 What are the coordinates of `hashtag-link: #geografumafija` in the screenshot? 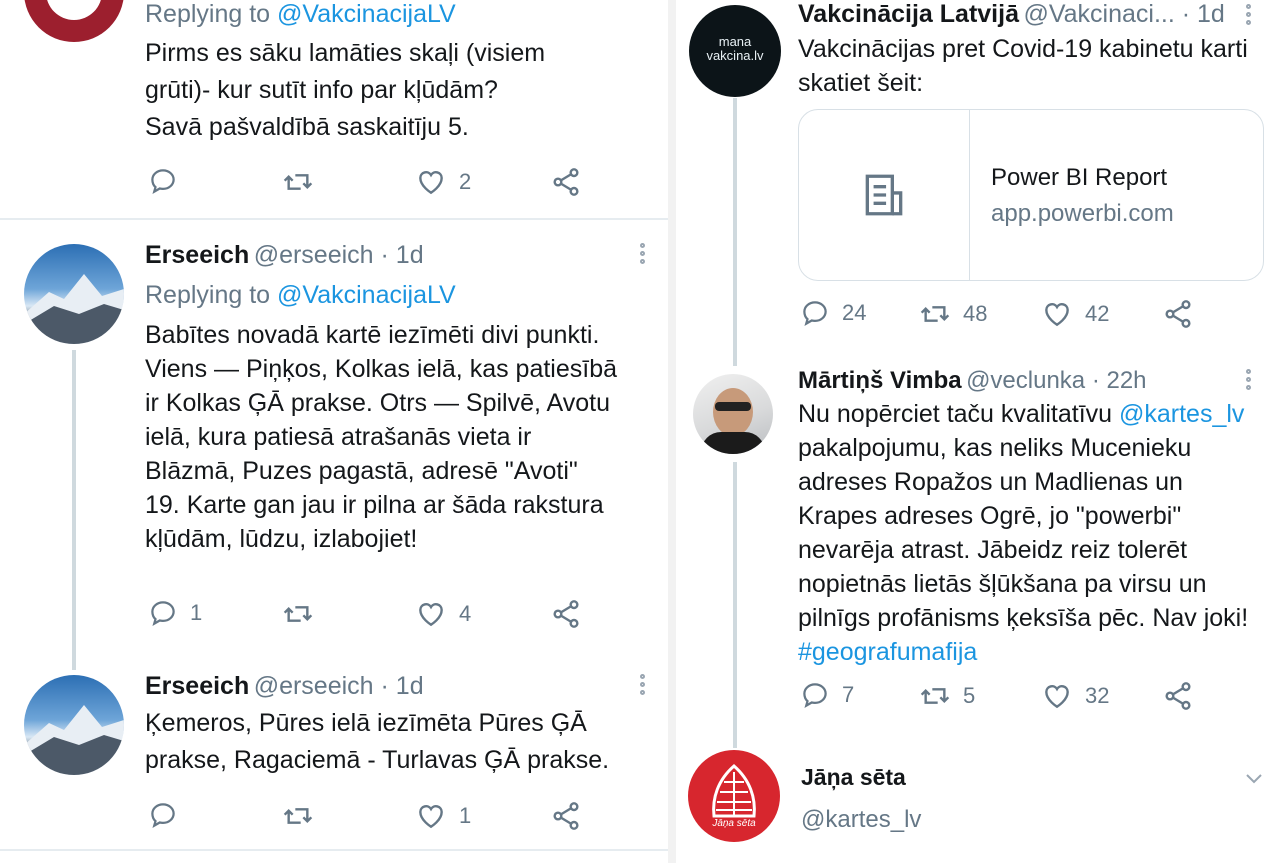 It's located at (1023, 652).